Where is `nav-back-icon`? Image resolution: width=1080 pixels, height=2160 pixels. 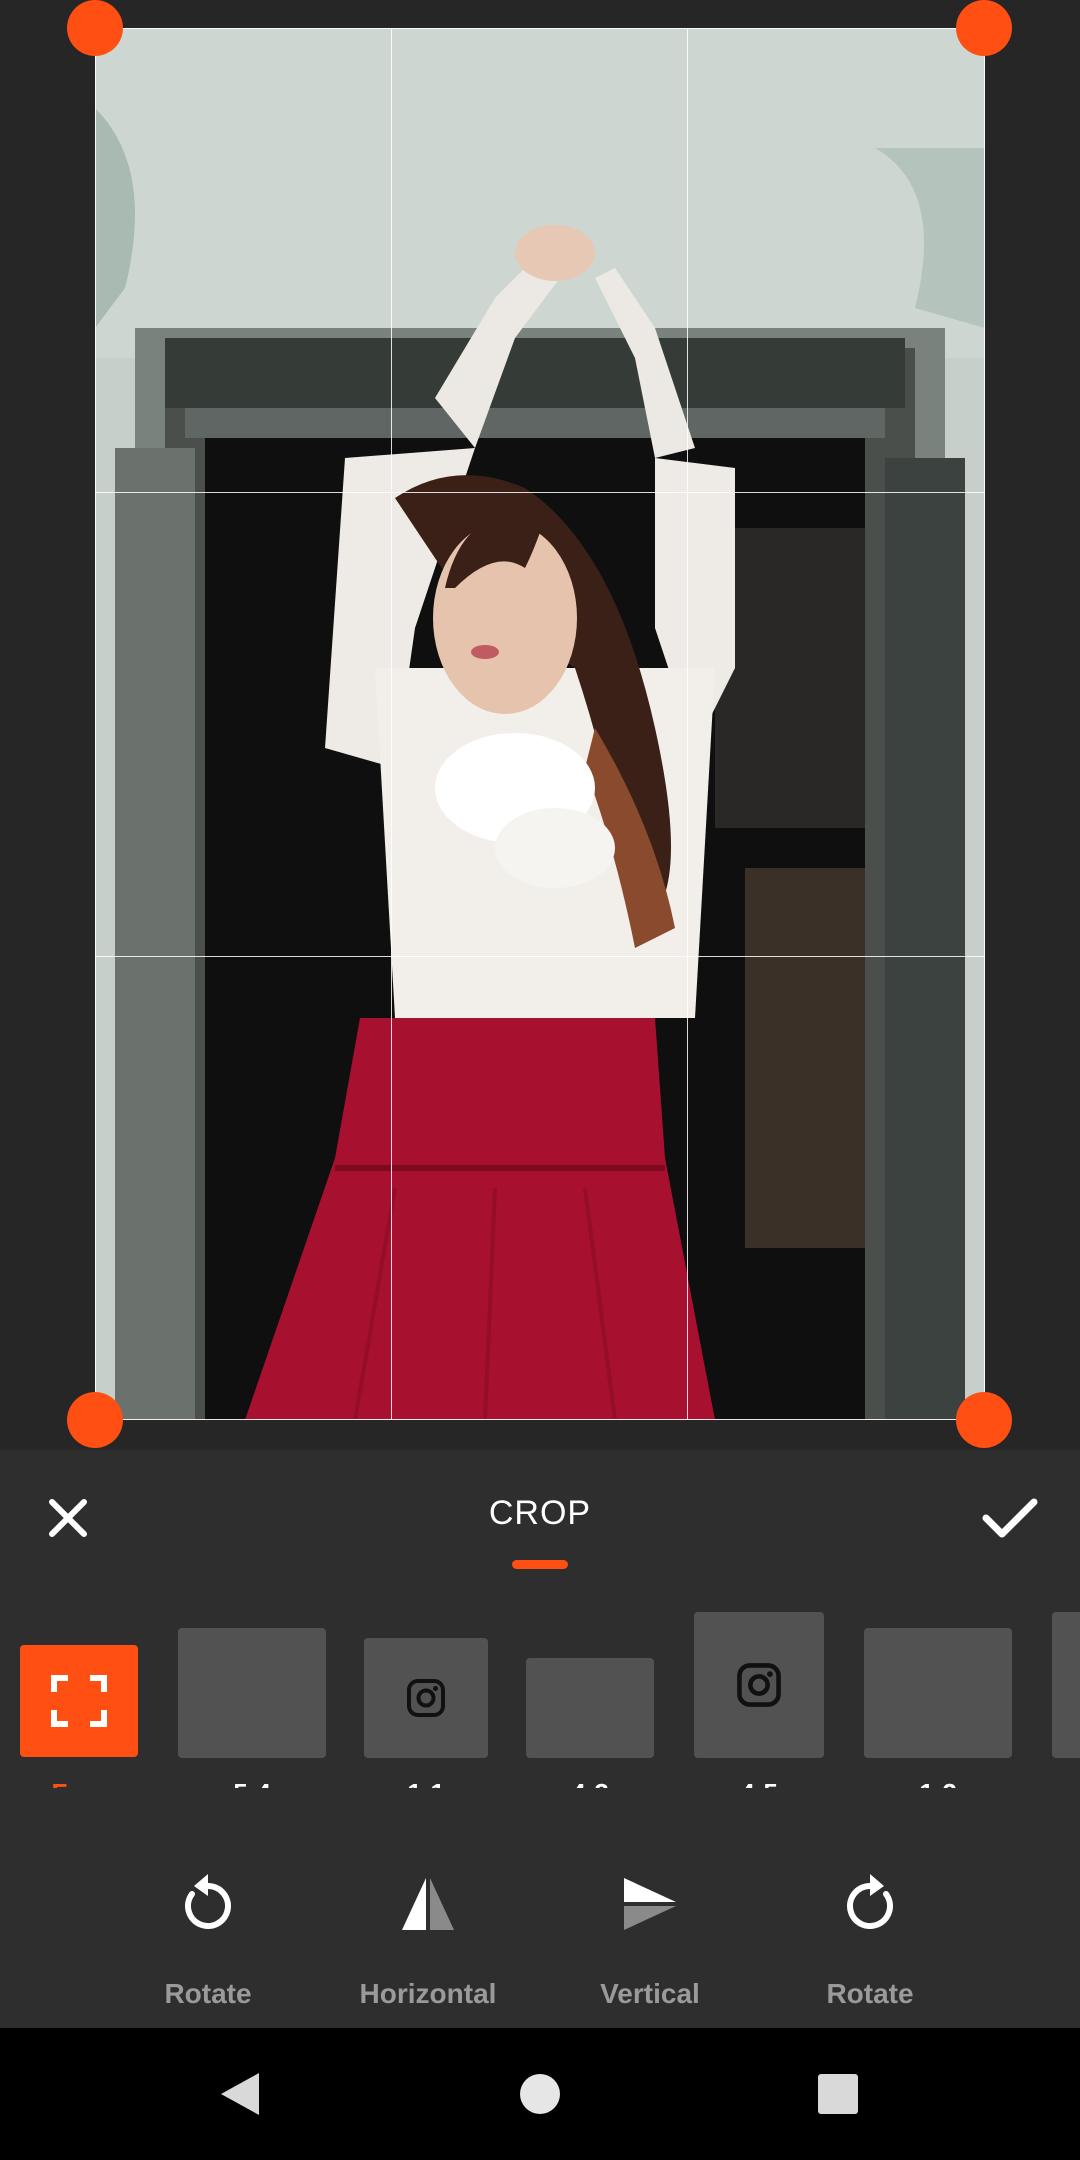 nav-back-icon is located at coordinates (240, 2094).